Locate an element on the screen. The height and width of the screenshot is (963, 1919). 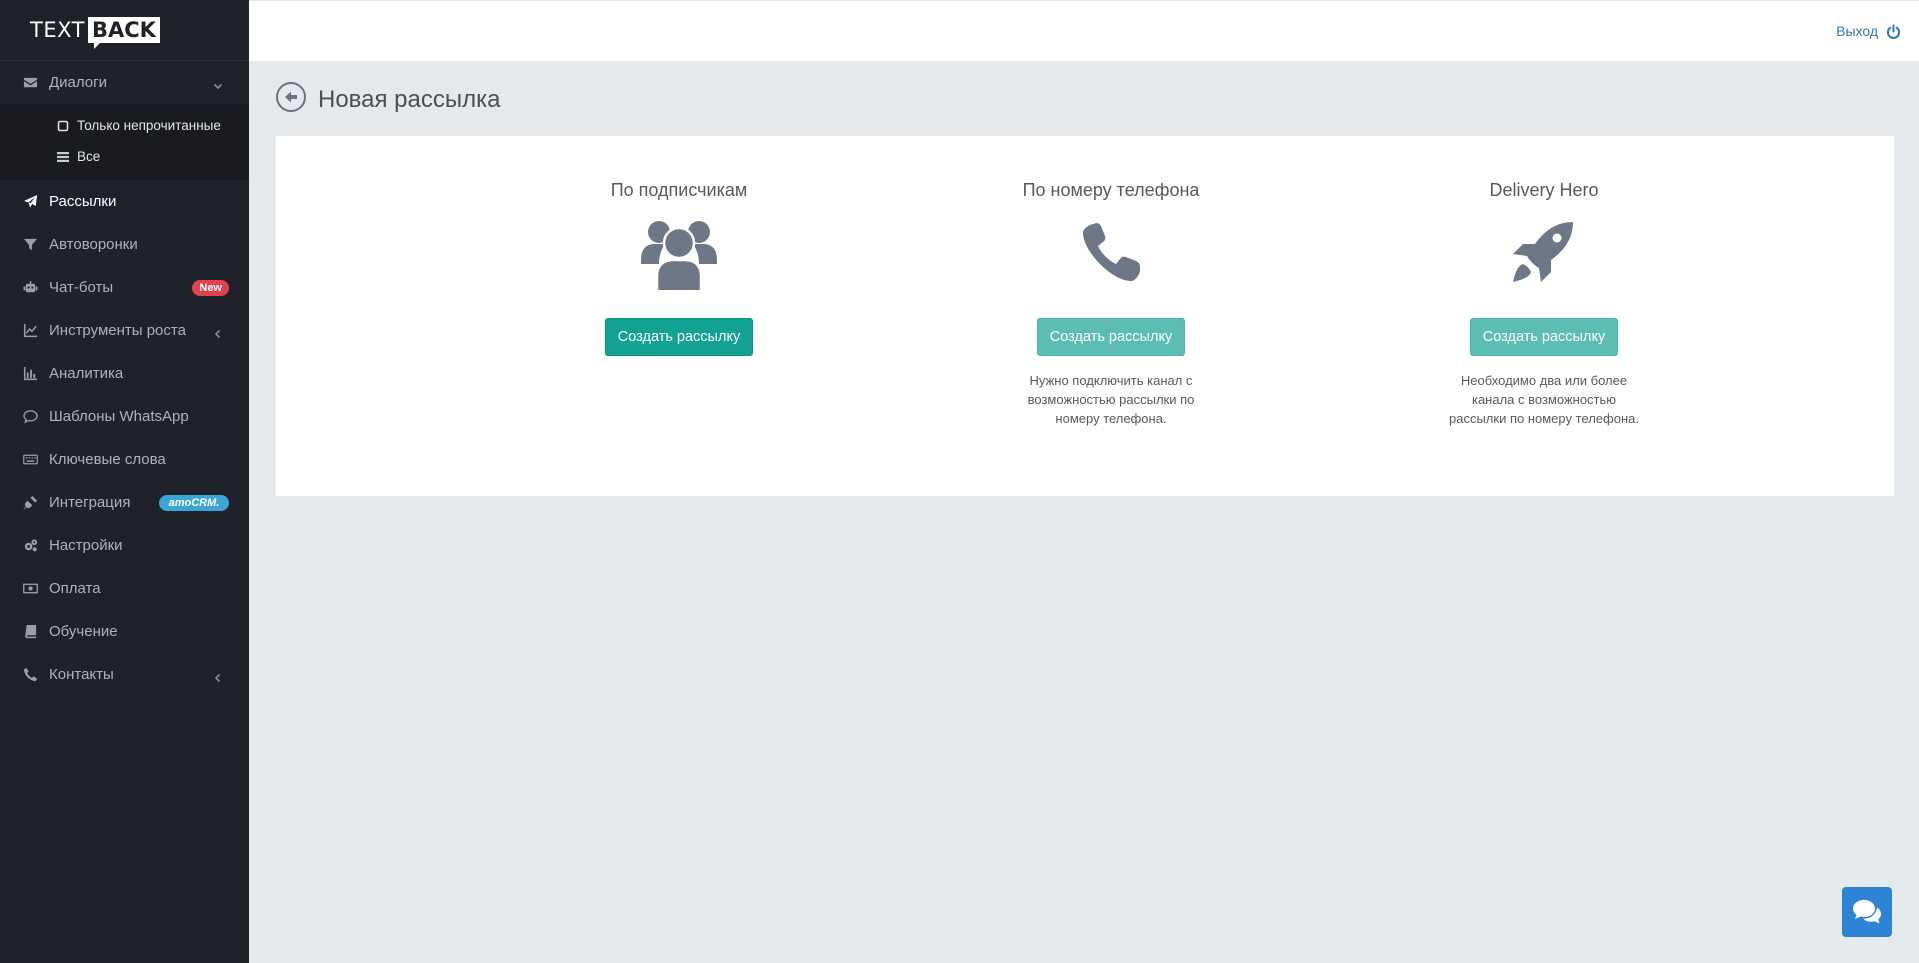
sidebar-item-label: Шаблоны WhatsApp is located at coordinates (119, 416).